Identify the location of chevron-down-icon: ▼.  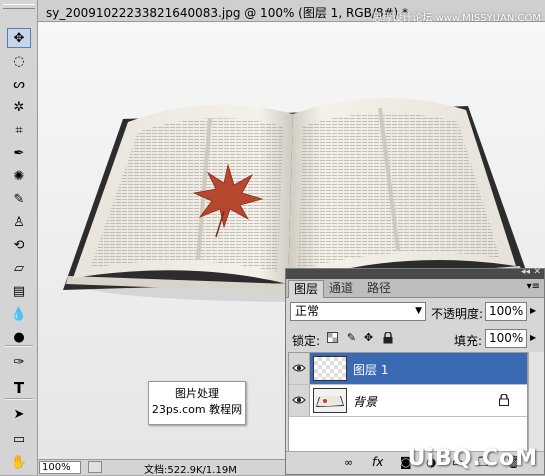
(418, 311).